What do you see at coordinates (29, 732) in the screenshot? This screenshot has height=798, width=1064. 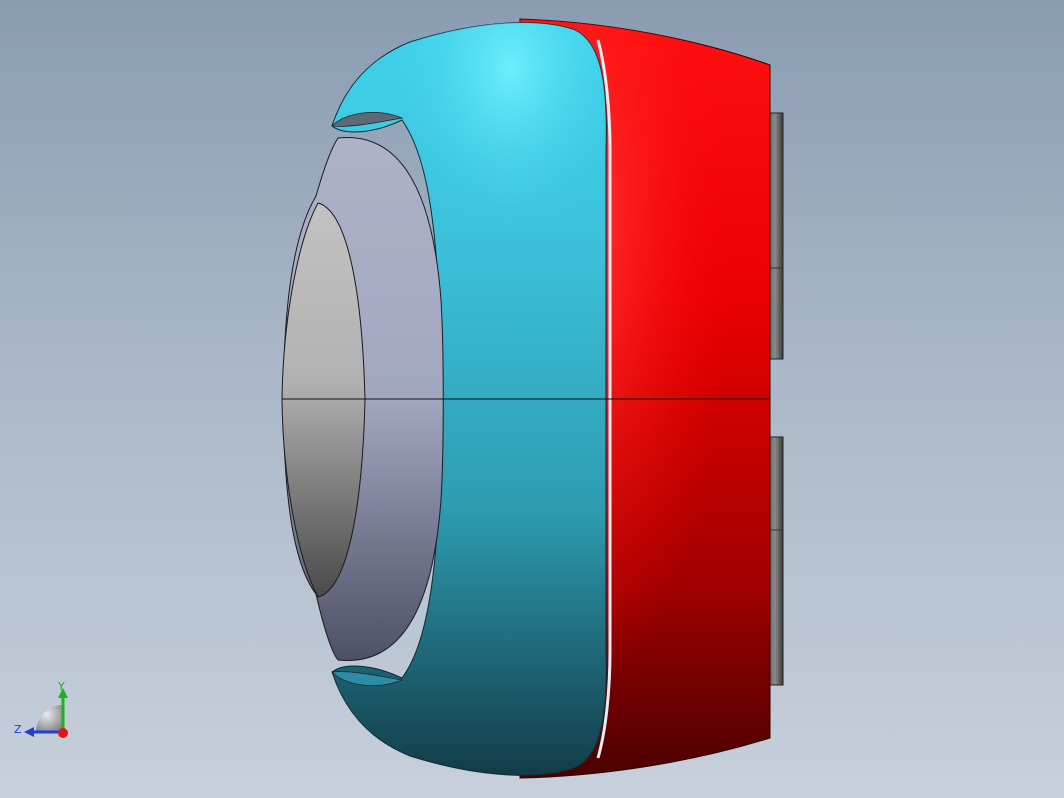 I see `z-arrow-icon` at bounding box center [29, 732].